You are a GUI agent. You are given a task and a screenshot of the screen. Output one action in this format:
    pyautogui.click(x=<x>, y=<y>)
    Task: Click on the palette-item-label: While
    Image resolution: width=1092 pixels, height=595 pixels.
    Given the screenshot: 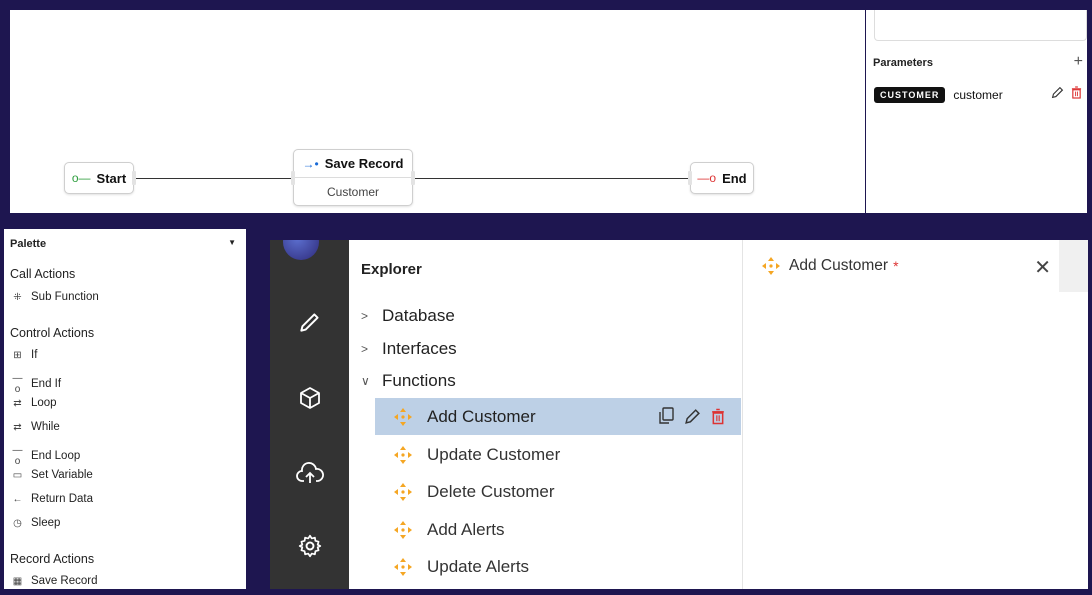 What is the action you would take?
    pyautogui.click(x=45, y=427)
    